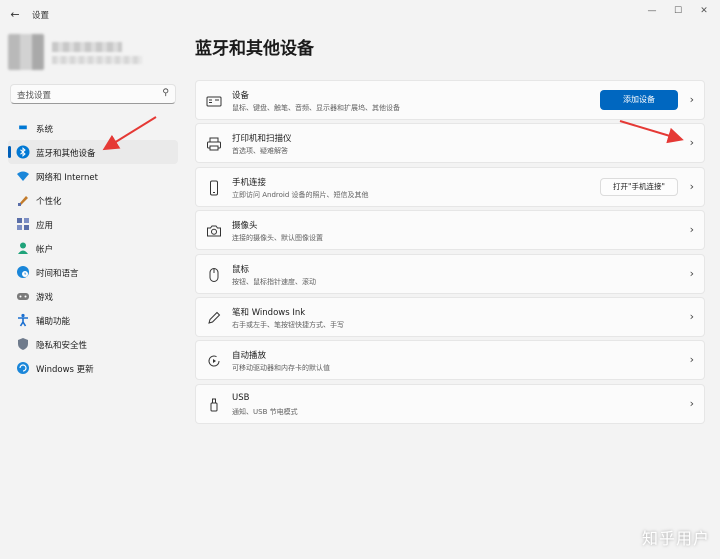 The height and width of the screenshot is (559, 720). What do you see at coordinates (57, 274) in the screenshot?
I see `sidebar-item-label: 时间和语言` at bounding box center [57, 274].